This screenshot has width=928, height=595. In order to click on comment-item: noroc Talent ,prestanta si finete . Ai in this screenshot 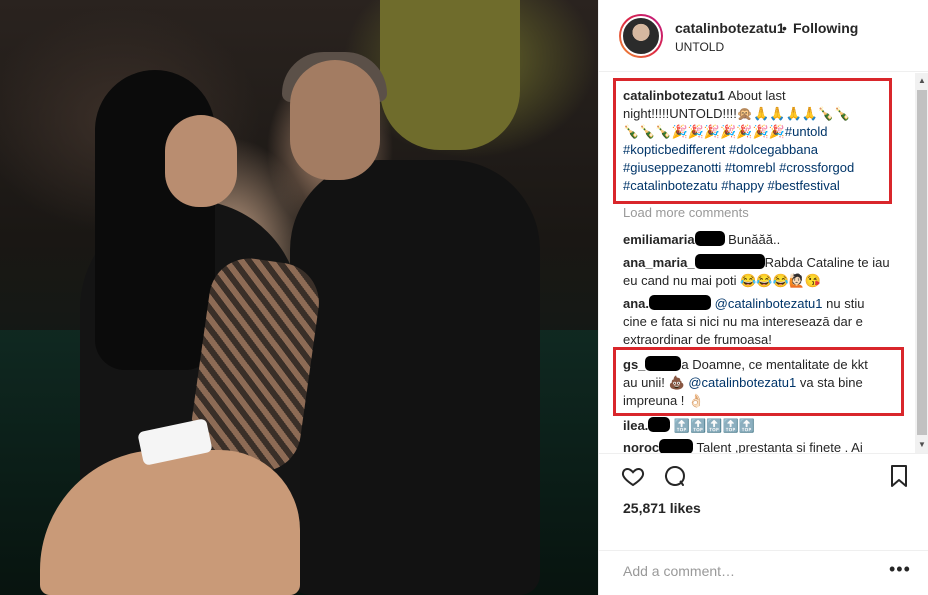, I will do `click(765, 446)`.